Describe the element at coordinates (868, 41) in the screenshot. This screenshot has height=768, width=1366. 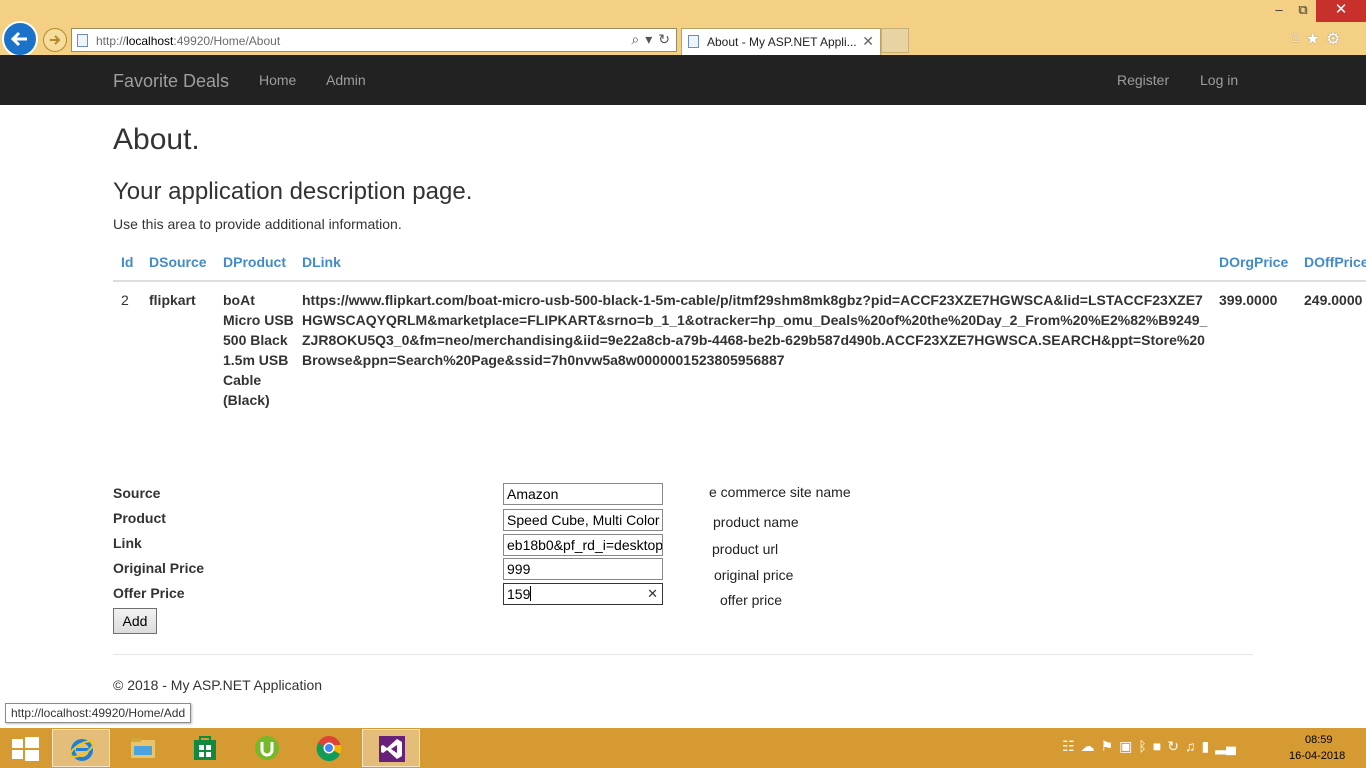
I see `close-icon: ✕` at that location.